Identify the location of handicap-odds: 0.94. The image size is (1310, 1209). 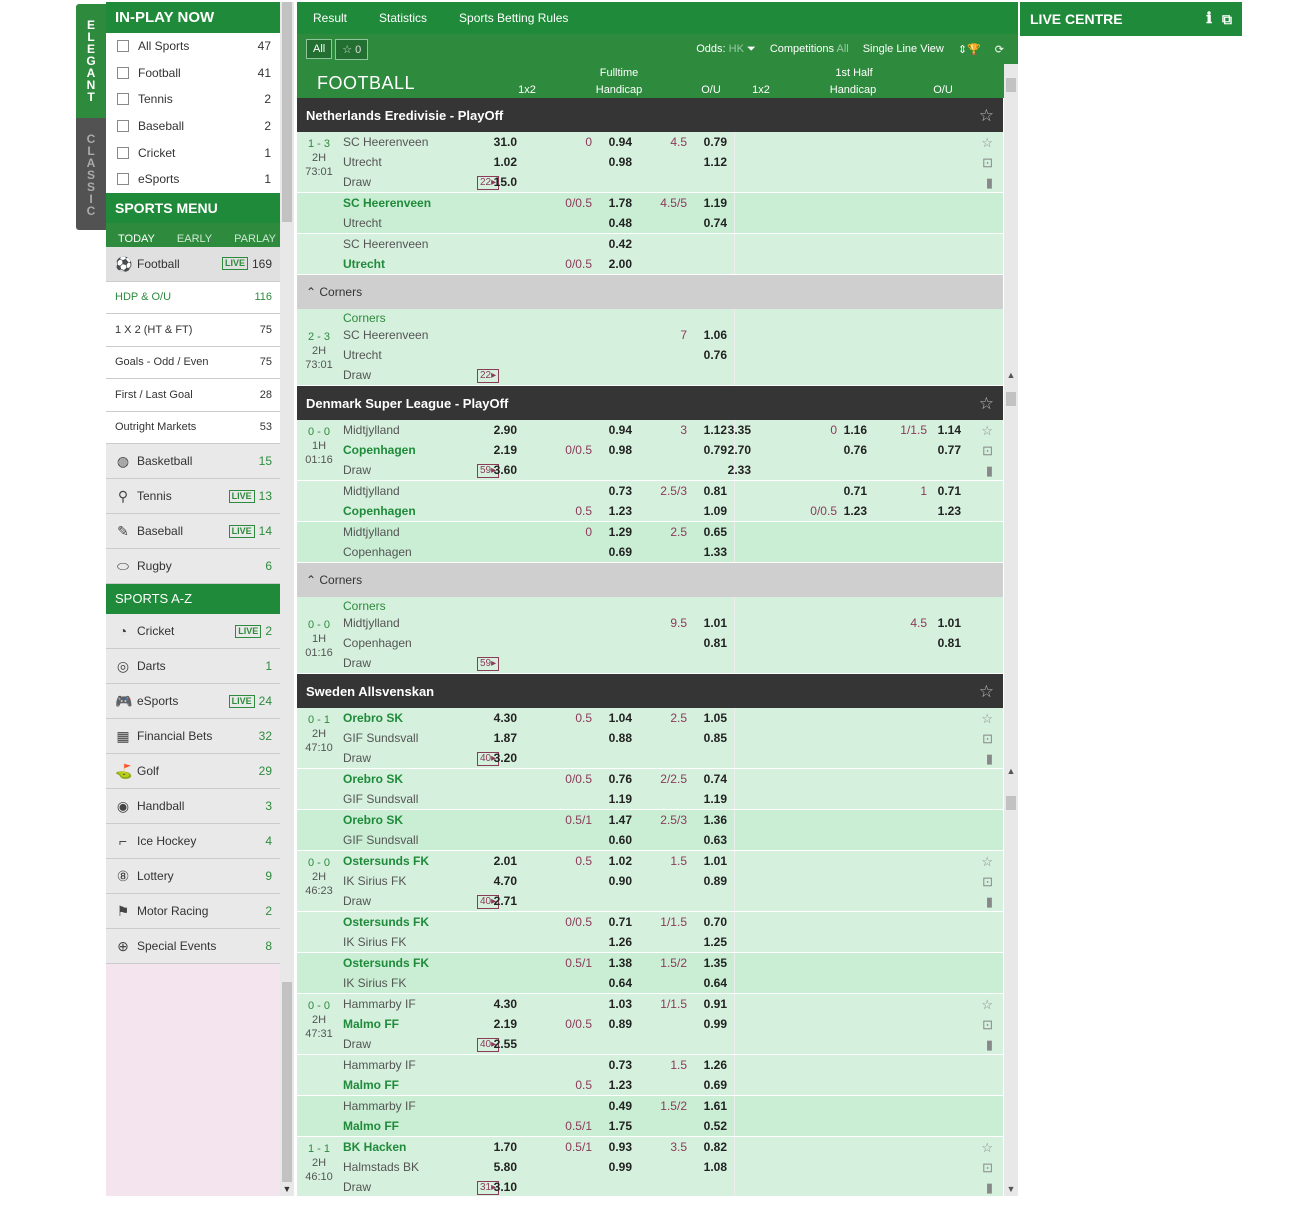
(612, 430).